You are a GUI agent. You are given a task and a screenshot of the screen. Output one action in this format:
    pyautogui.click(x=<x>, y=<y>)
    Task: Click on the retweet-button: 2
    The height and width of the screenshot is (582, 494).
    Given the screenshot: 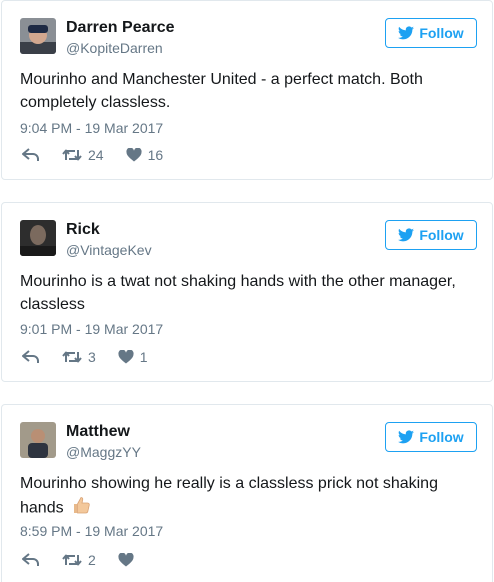 What is the action you would take?
    pyautogui.click(x=79, y=560)
    